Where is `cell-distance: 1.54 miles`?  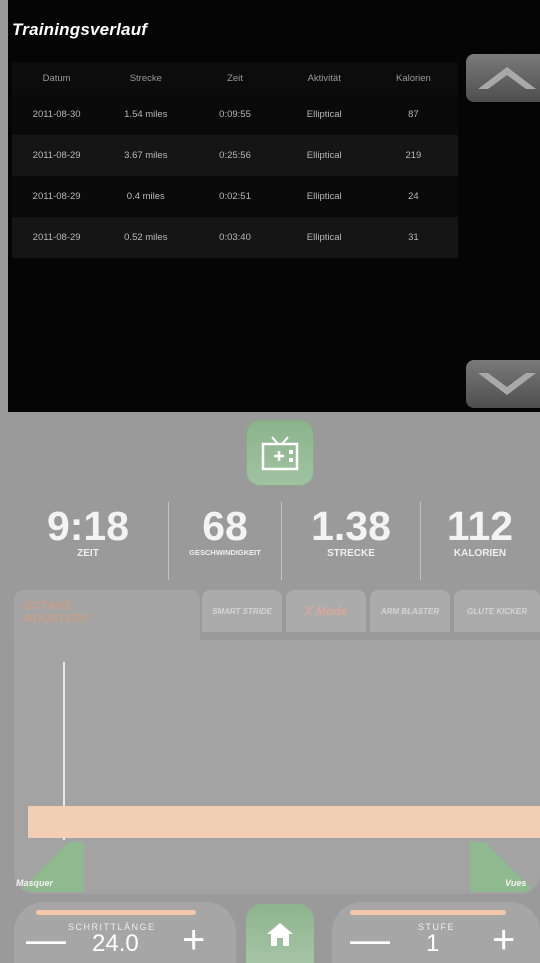 cell-distance: 1.54 miles is located at coordinates (146, 114).